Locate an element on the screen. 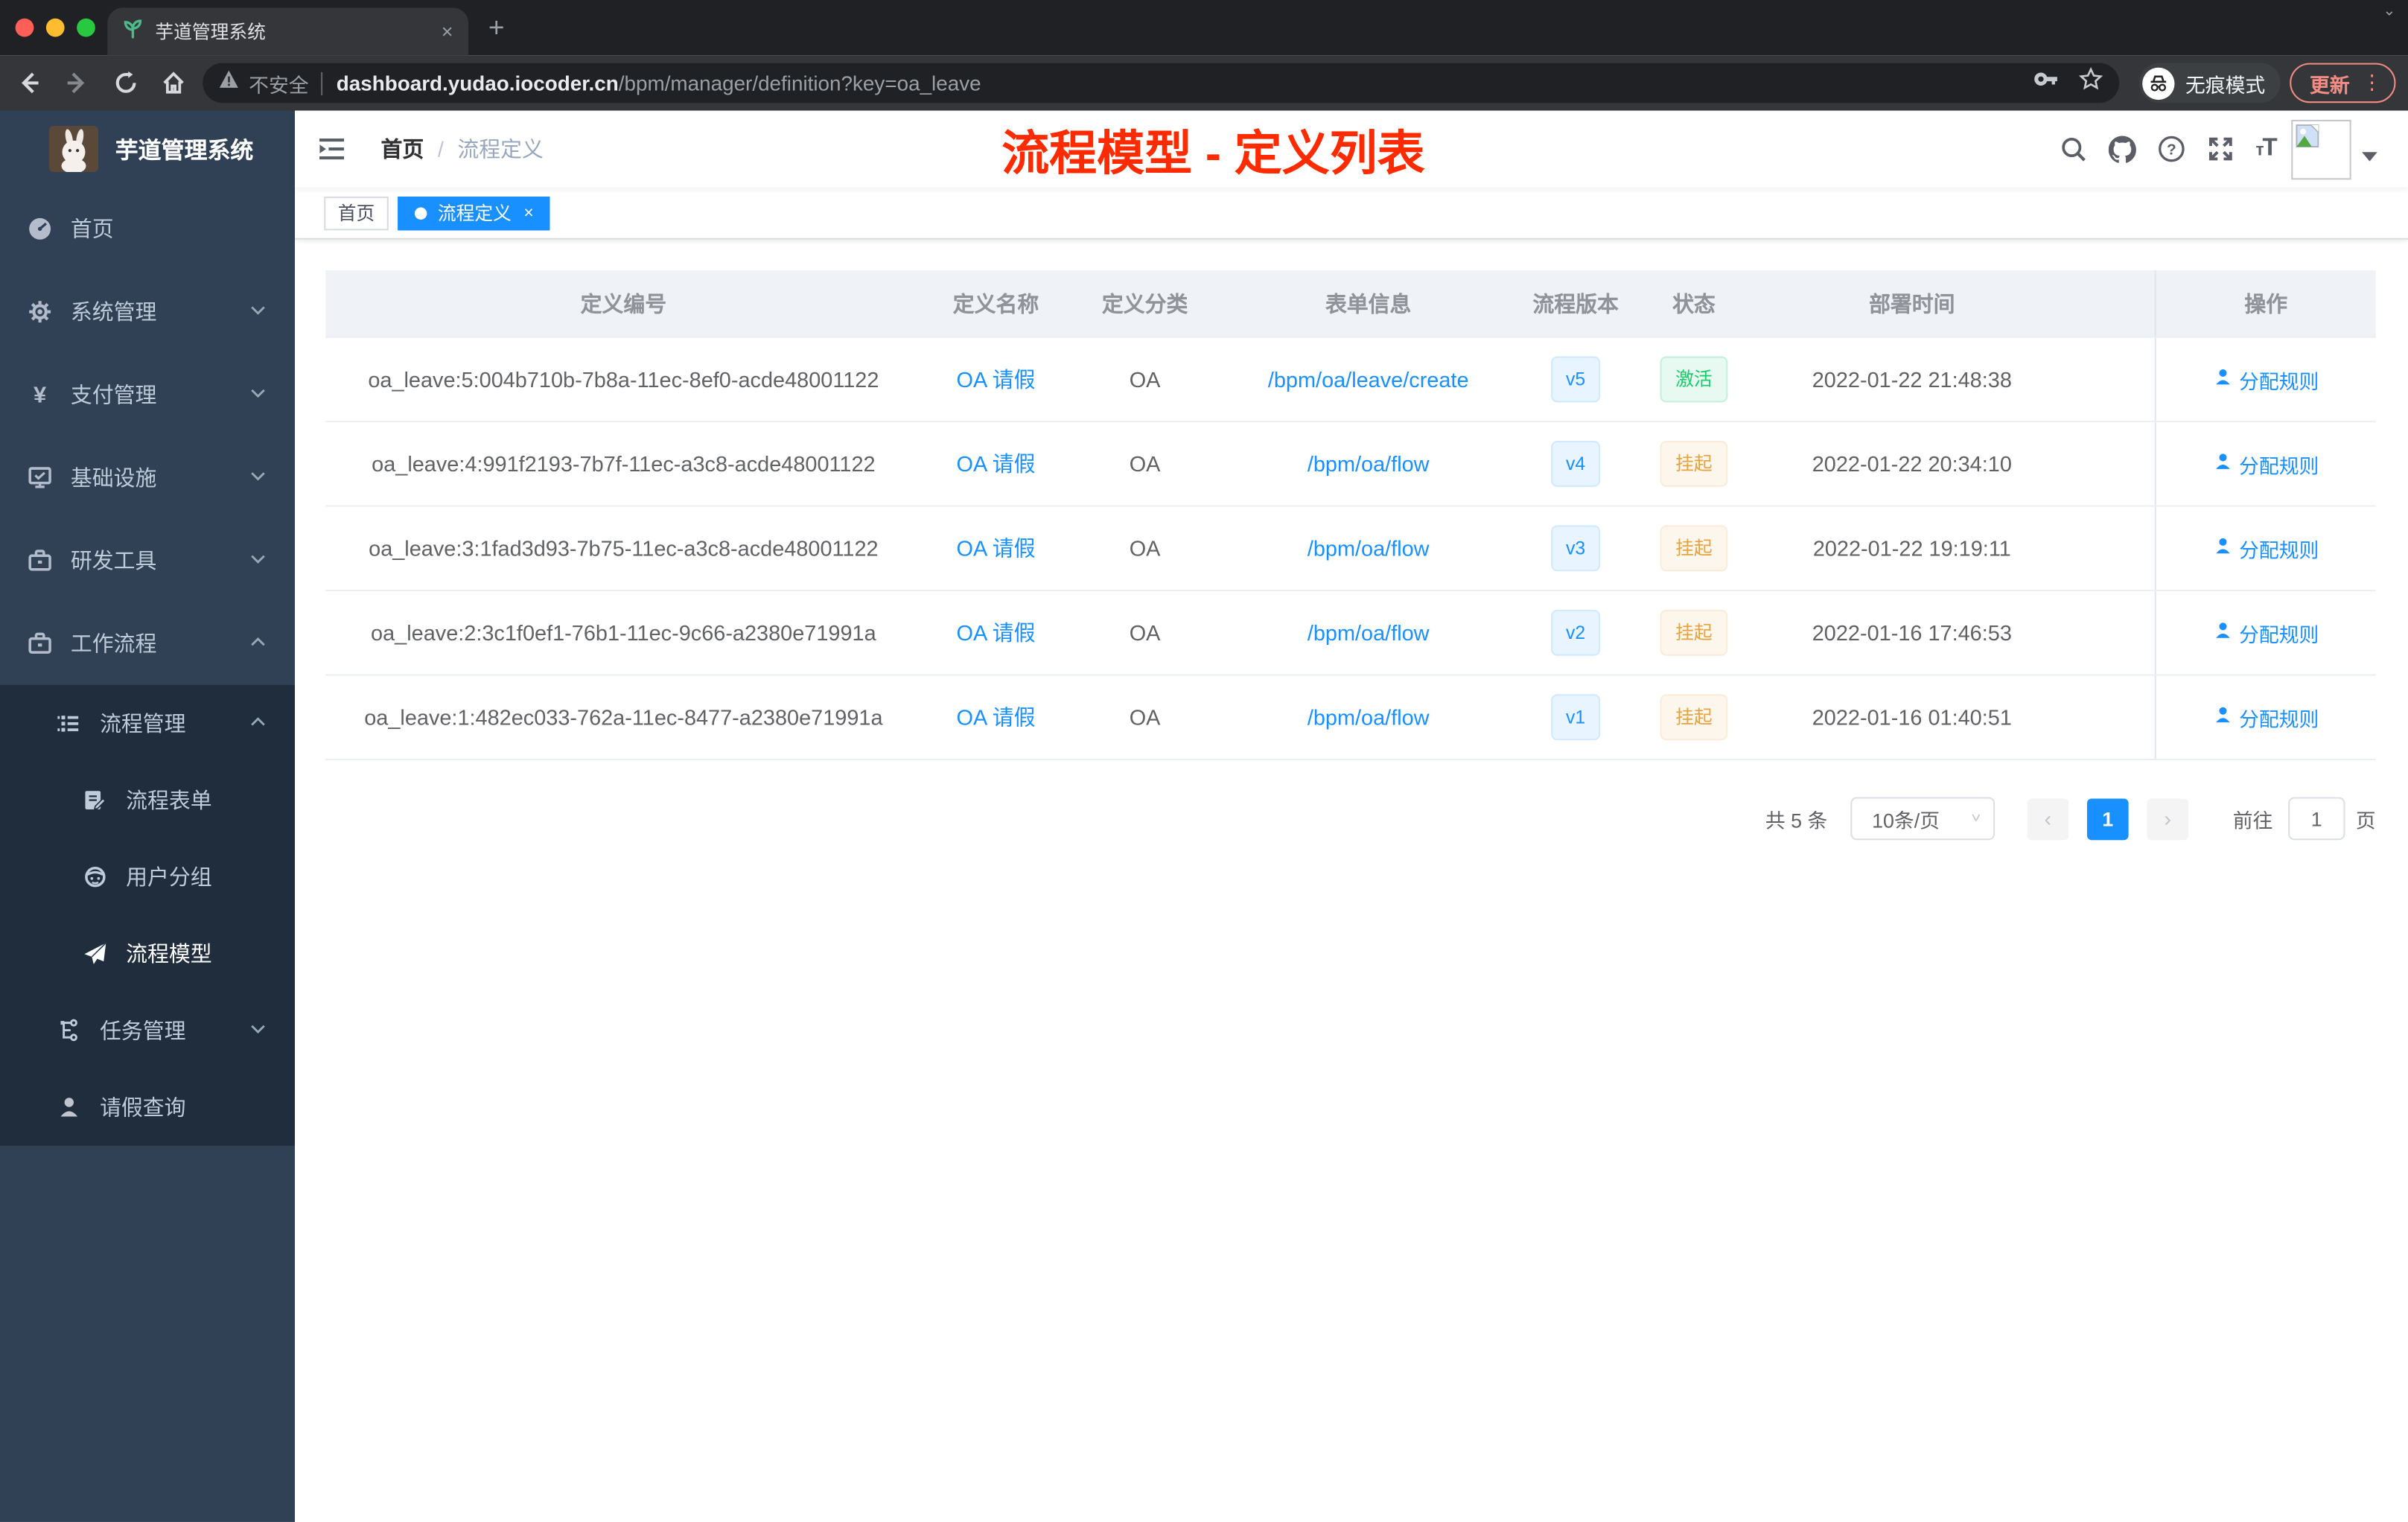  tab-search-chevron-icon: ⌄ is located at coordinates (2389, 11).